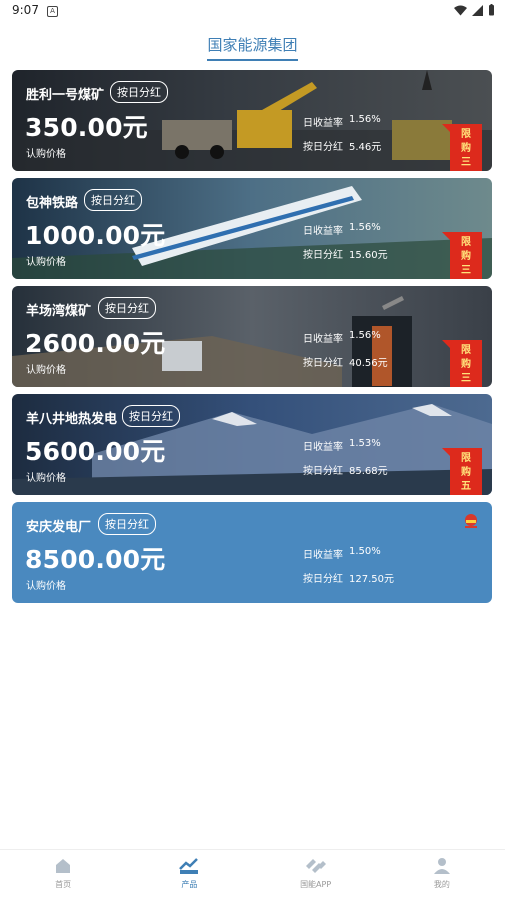 This screenshot has height=897, width=505. Describe the element at coordinates (316, 884) in the screenshot. I see `nav-label: 国能APP` at that location.